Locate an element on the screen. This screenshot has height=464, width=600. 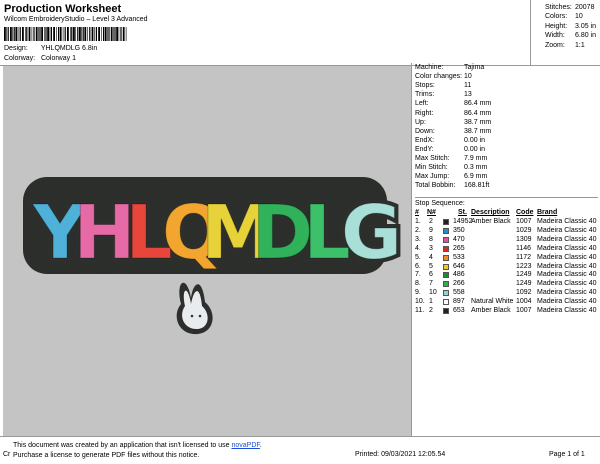
stat-value: 20078 is located at coordinates (585, 7).